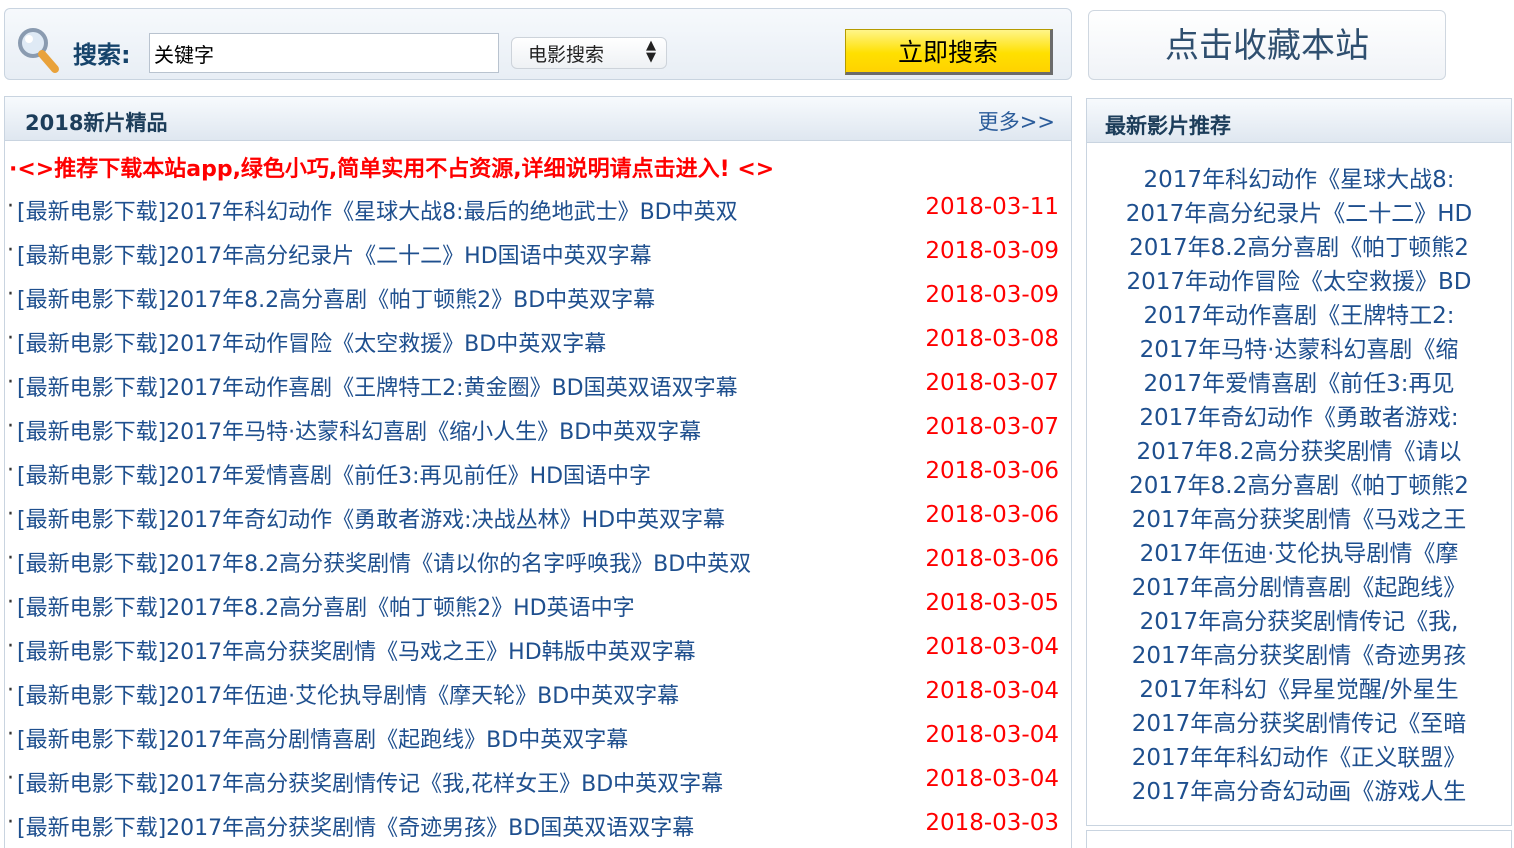  Describe the element at coordinates (322, 738) in the screenshot. I see `movie-link: [最新电影下载]2017年高分剧情喜剧《起跑线》BD中英双字幕` at that location.